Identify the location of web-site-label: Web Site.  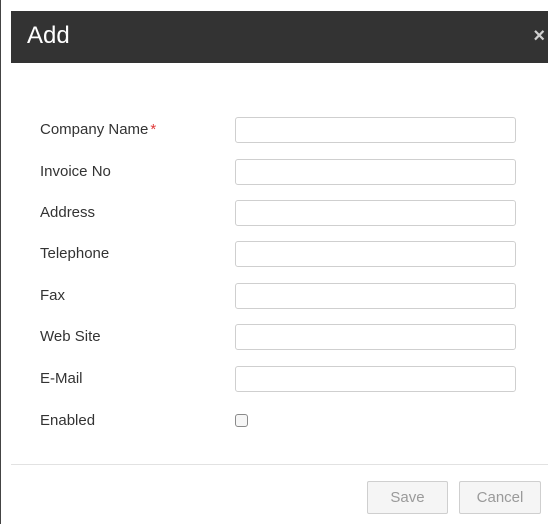
(70, 336).